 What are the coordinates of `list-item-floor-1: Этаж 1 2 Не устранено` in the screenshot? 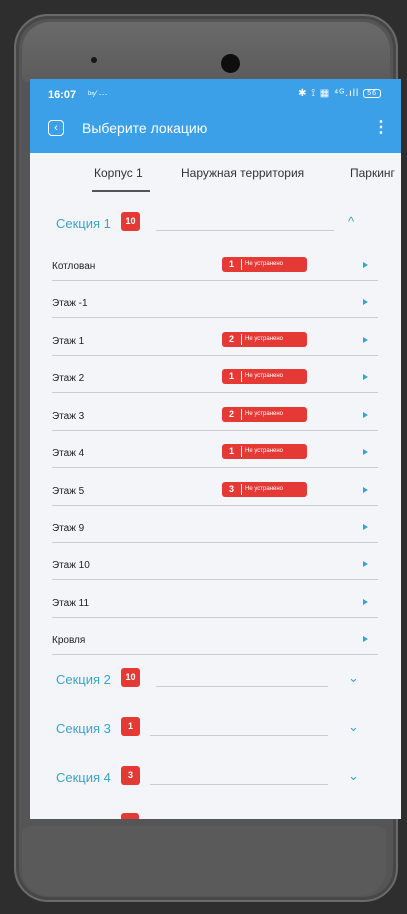 It's located at (215, 342).